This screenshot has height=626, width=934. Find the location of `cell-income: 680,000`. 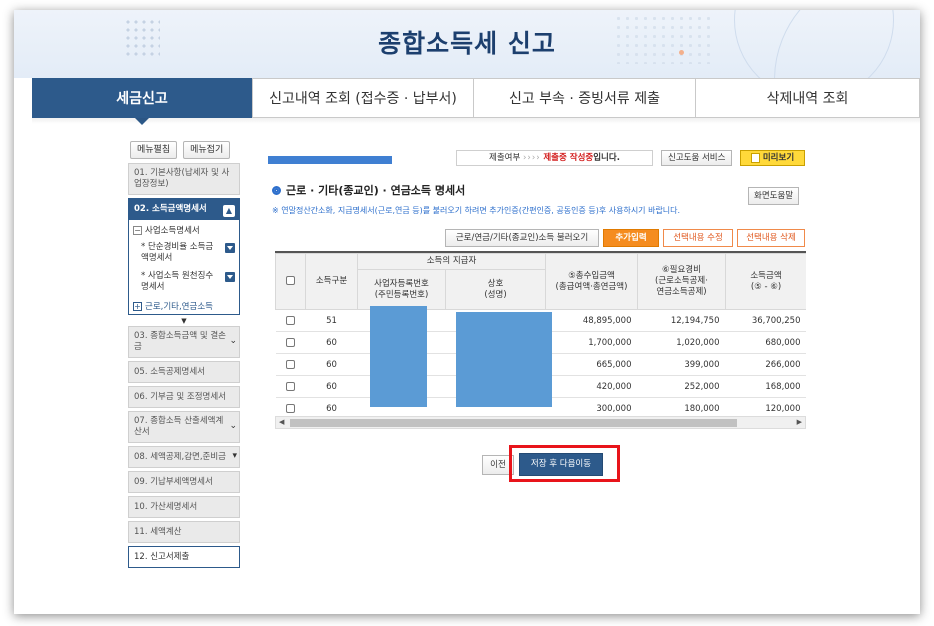

cell-income: 680,000 is located at coordinates (765, 342).